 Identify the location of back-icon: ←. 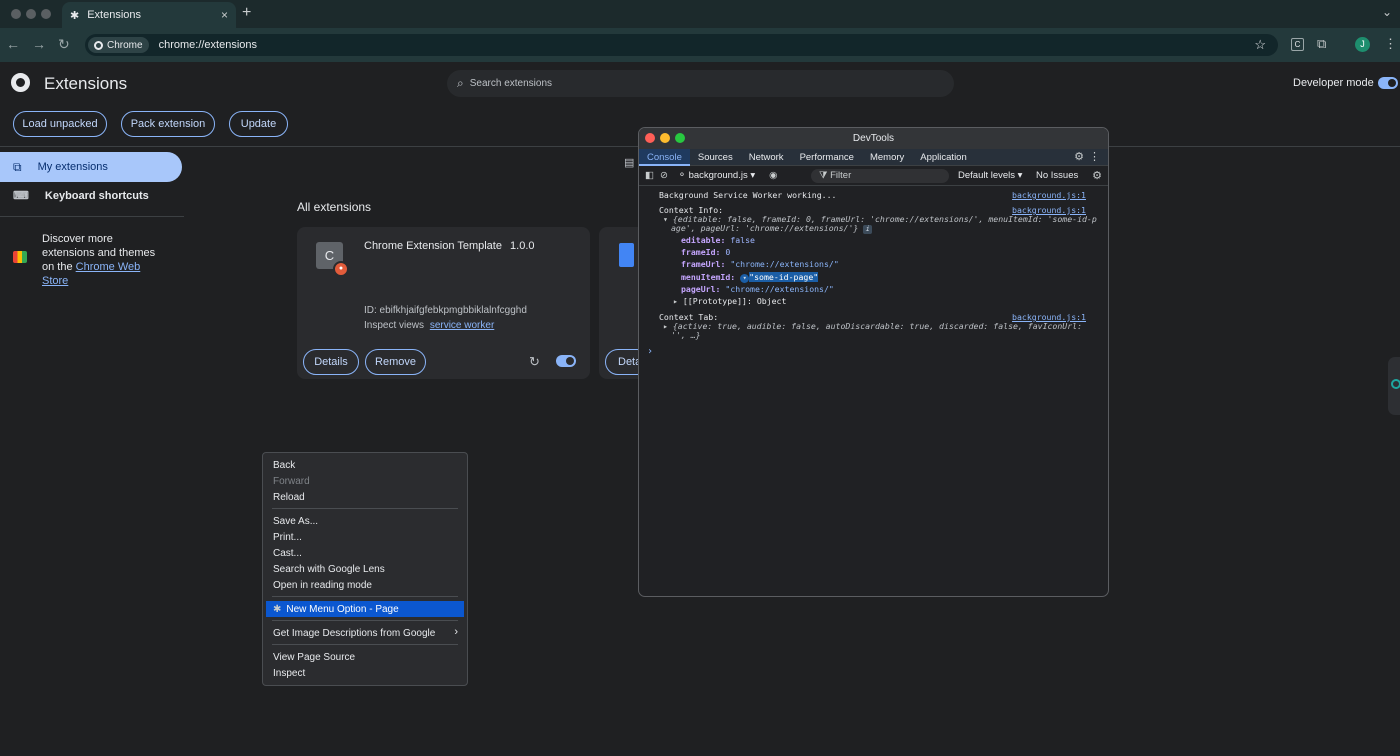
(13, 44).